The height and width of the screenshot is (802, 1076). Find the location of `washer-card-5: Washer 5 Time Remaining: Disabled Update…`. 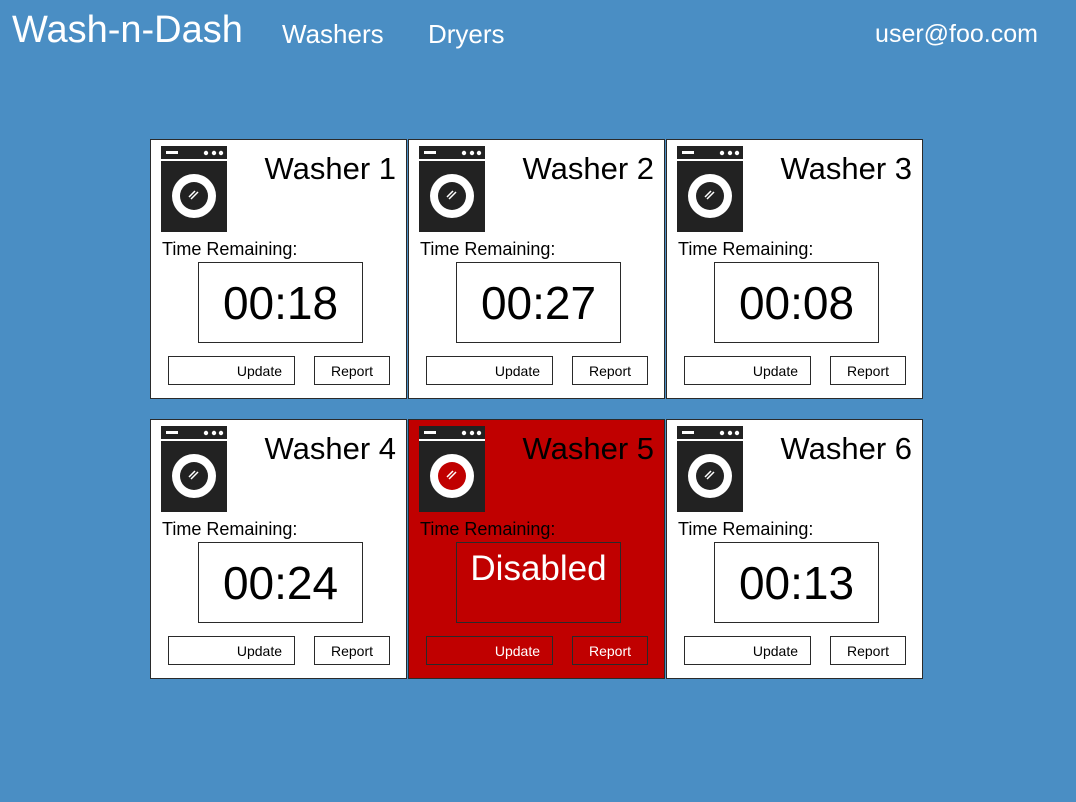

washer-card-5: Washer 5 Time Remaining: Disabled Update… is located at coordinates (536, 549).